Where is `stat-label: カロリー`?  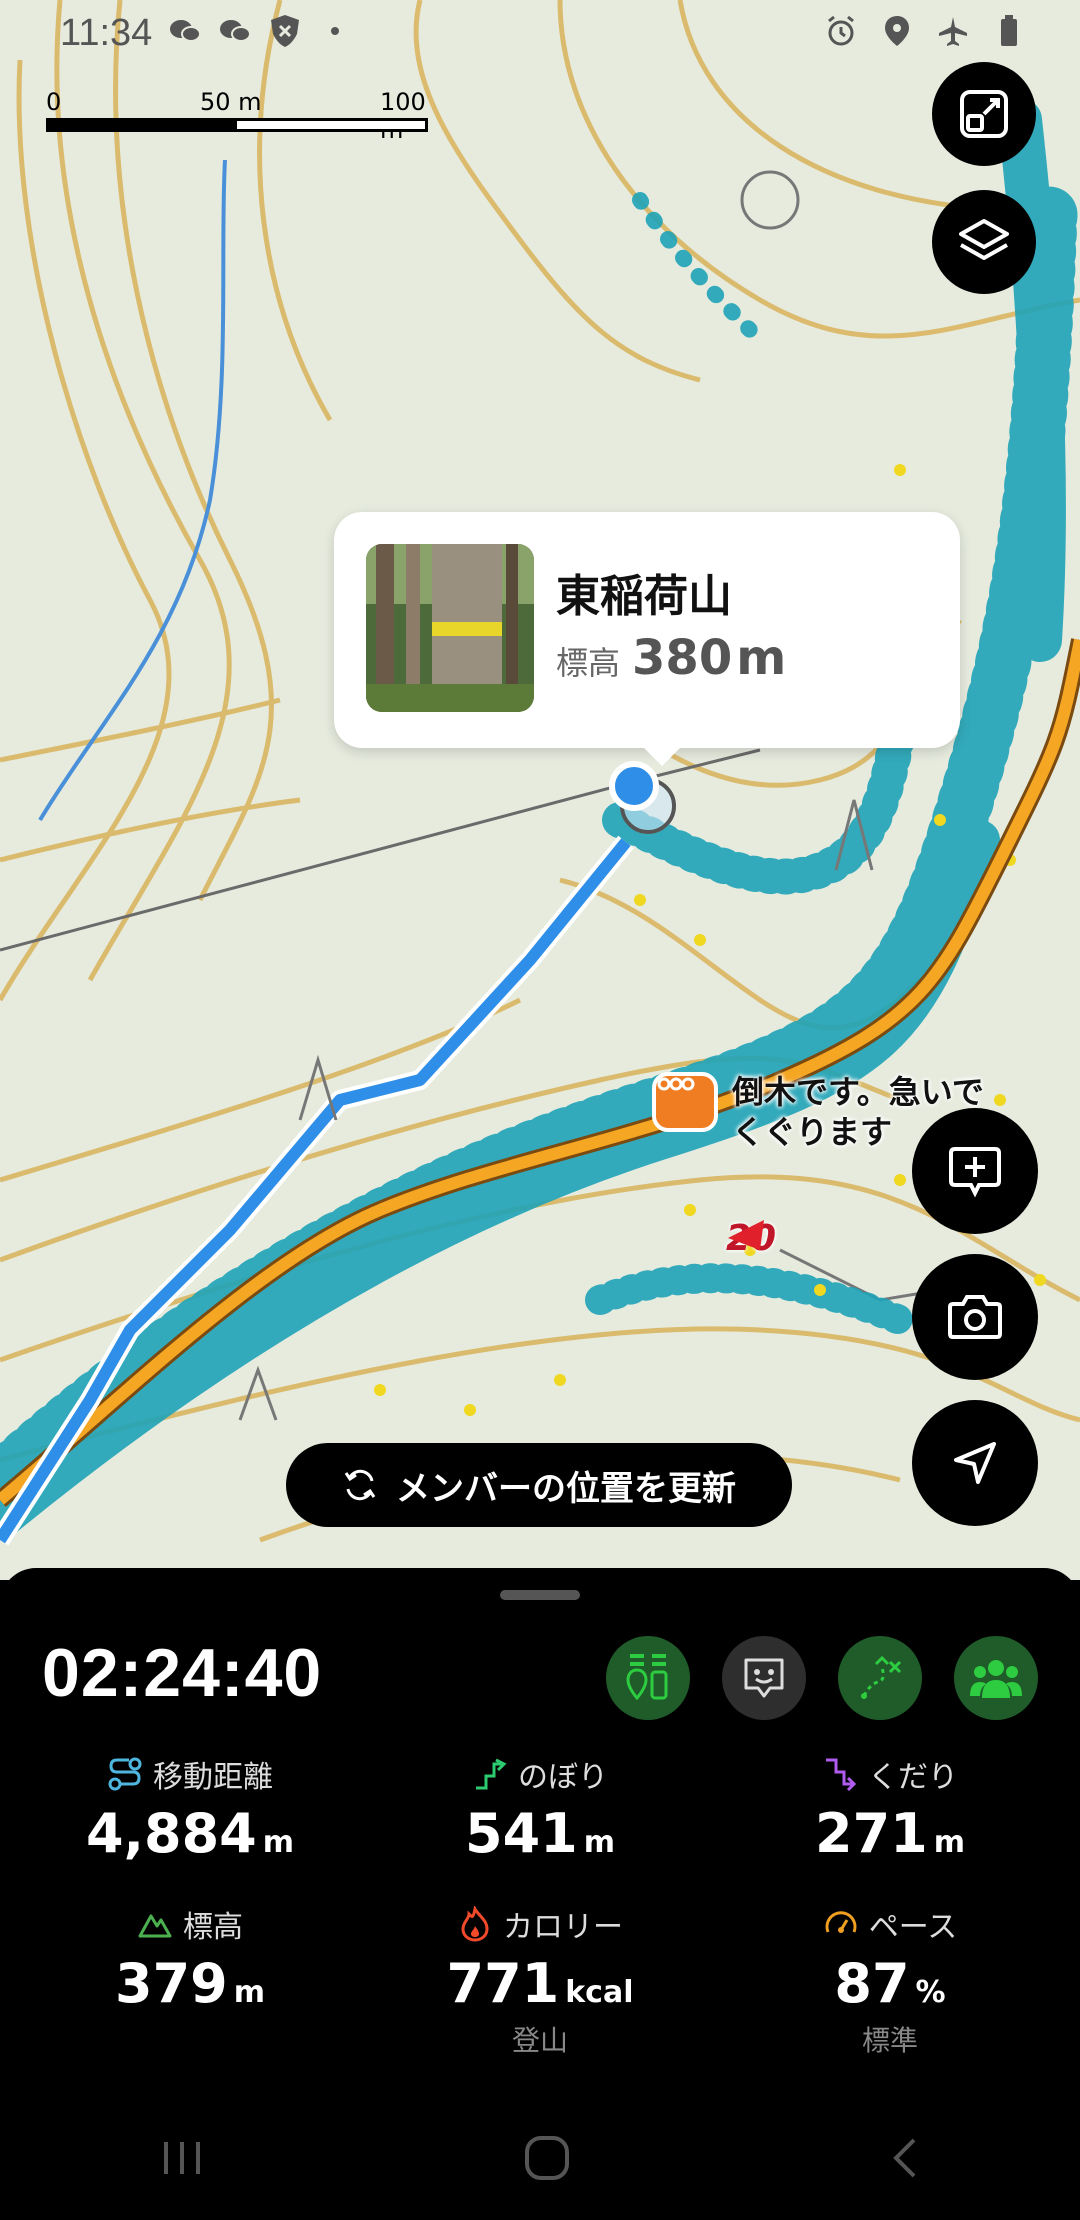 stat-label: カロリー is located at coordinates (563, 1927).